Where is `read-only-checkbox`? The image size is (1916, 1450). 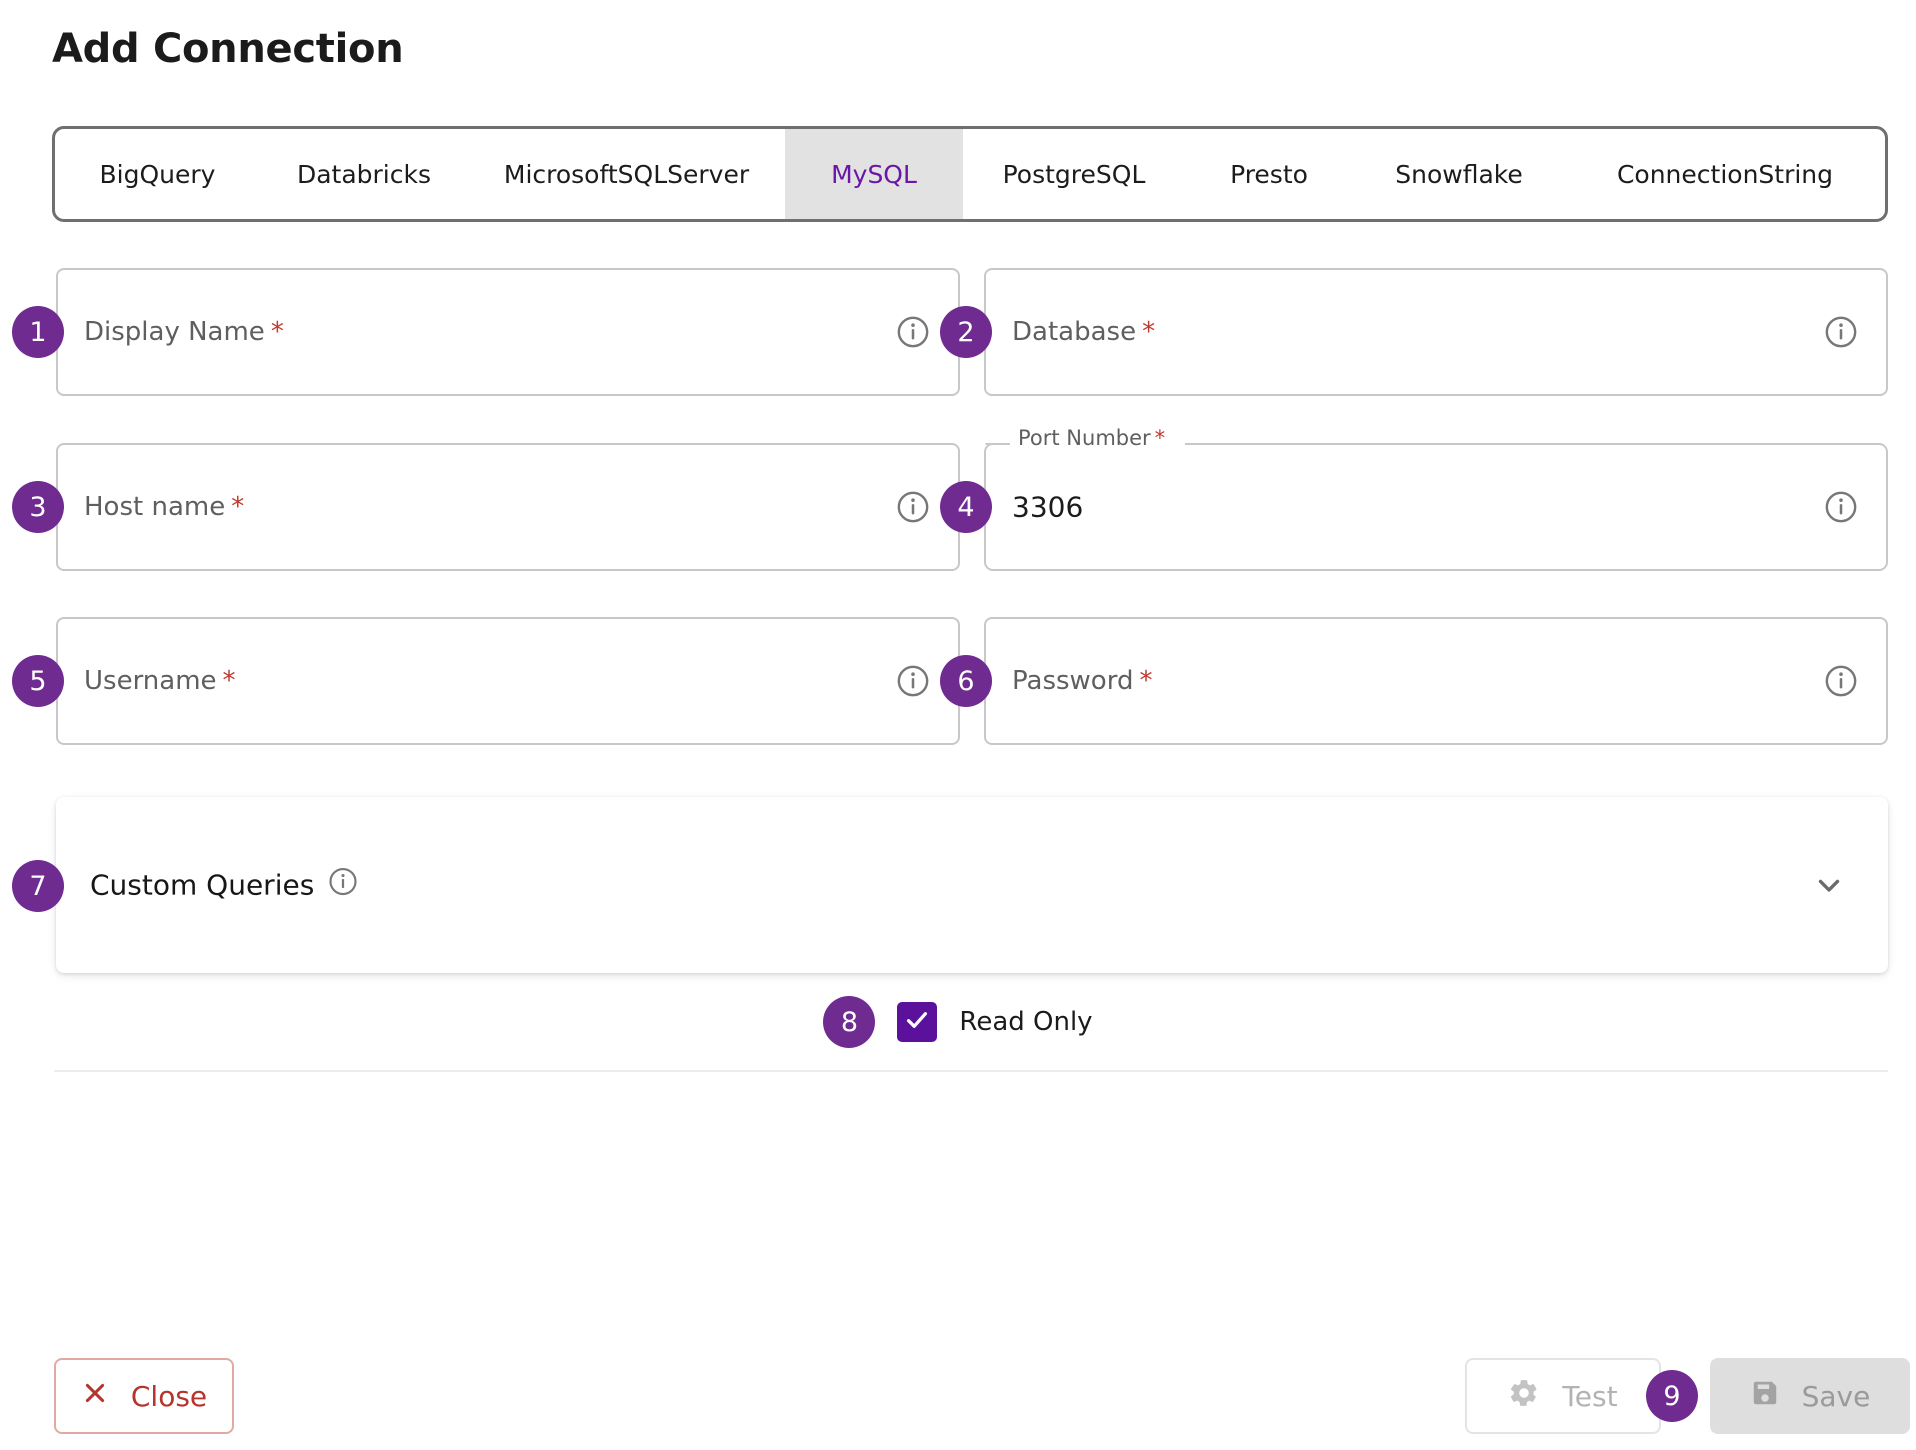 read-only-checkbox is located at coordinates (917, 1022).